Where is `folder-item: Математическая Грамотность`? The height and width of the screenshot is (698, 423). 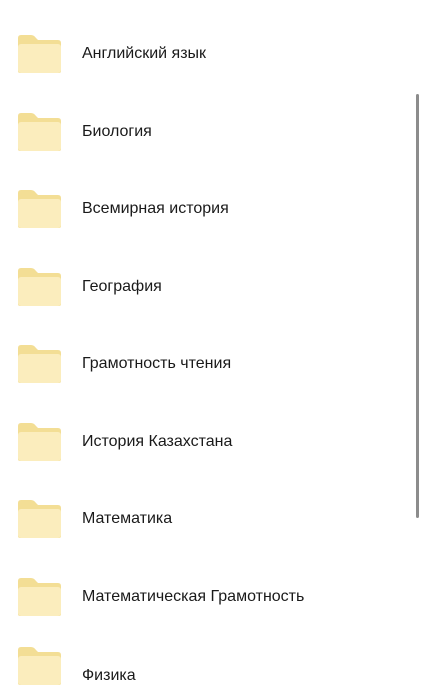
folder-item: Математическая Грамотность is located at coordinates (200, 597).